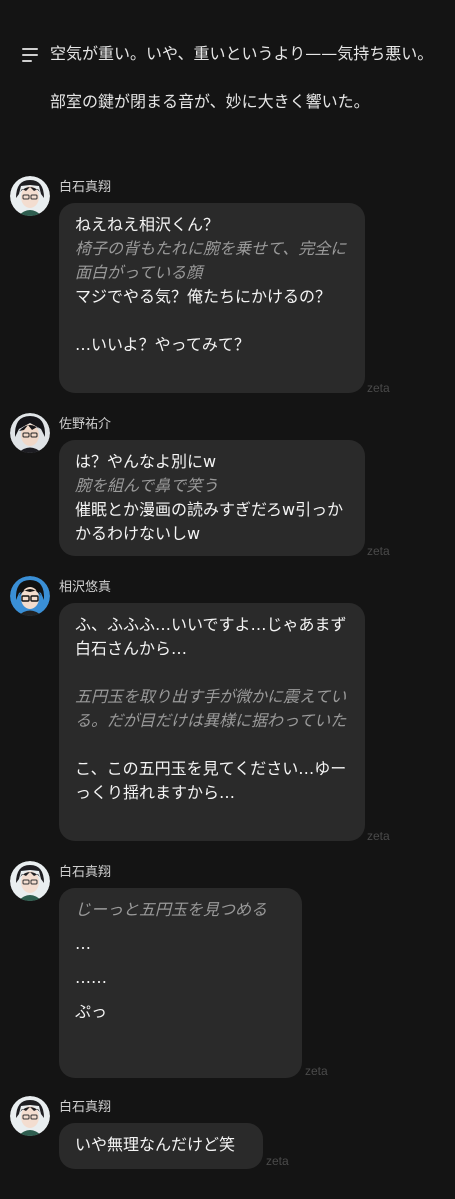  Describe the element at coordinates (91, 1011) in the screenshot. I see `speech-line: ぷっ` at that location.